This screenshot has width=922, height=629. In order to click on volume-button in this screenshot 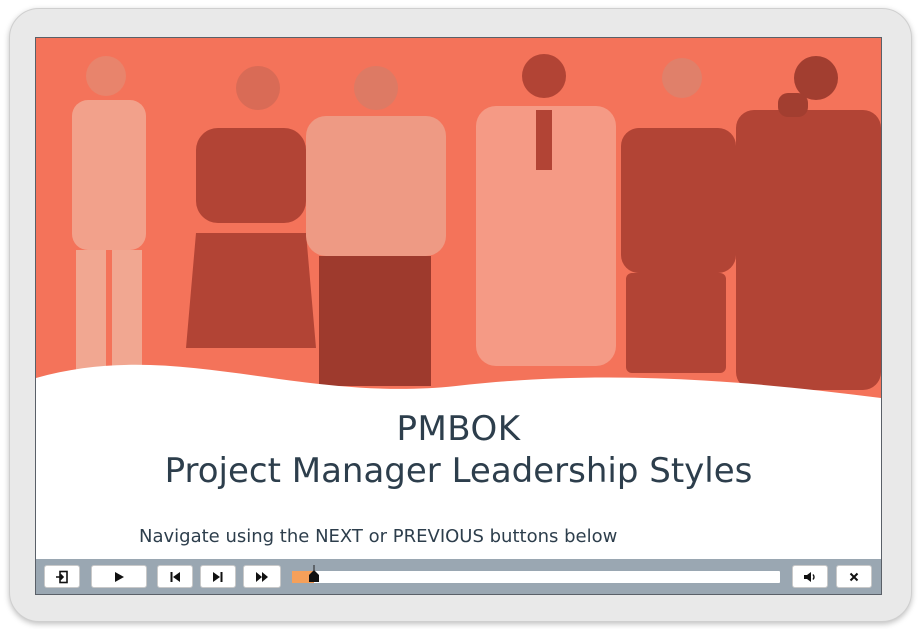, I will do `click(810, 576)`.